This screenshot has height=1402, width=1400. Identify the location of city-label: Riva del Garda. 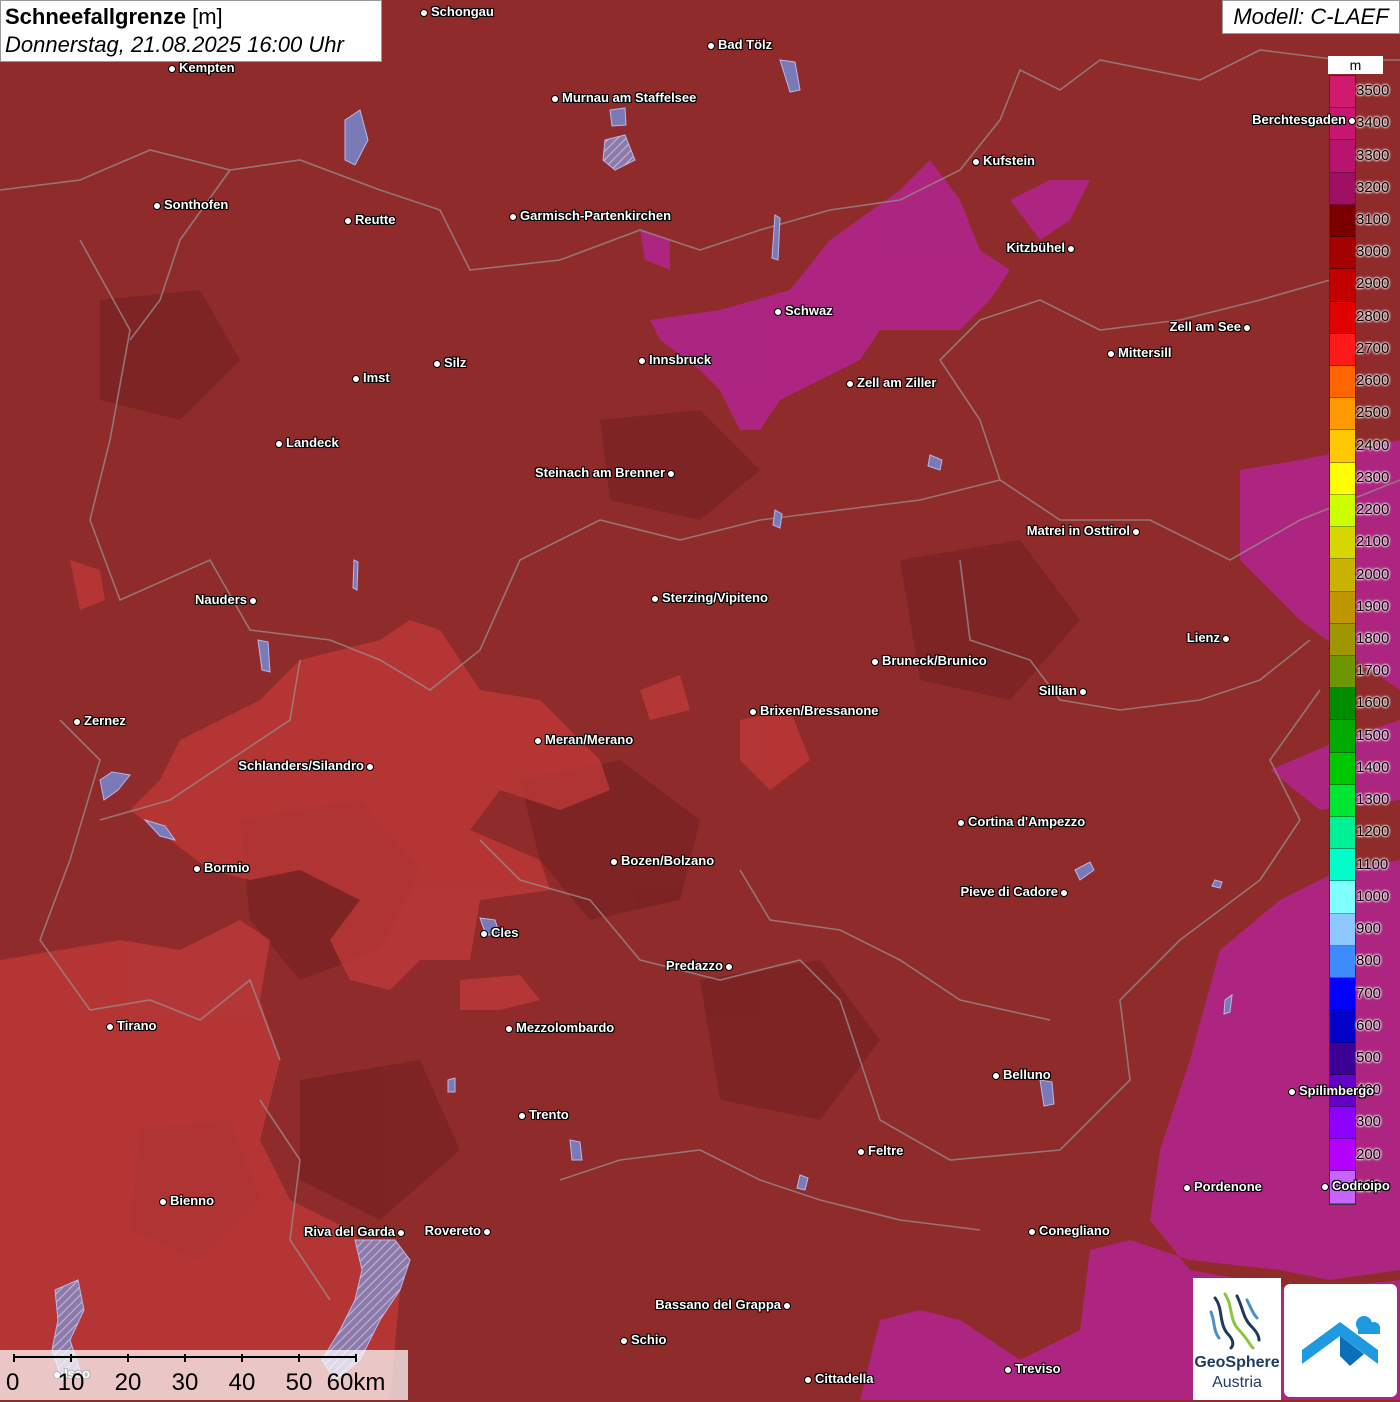
(349, 1231).